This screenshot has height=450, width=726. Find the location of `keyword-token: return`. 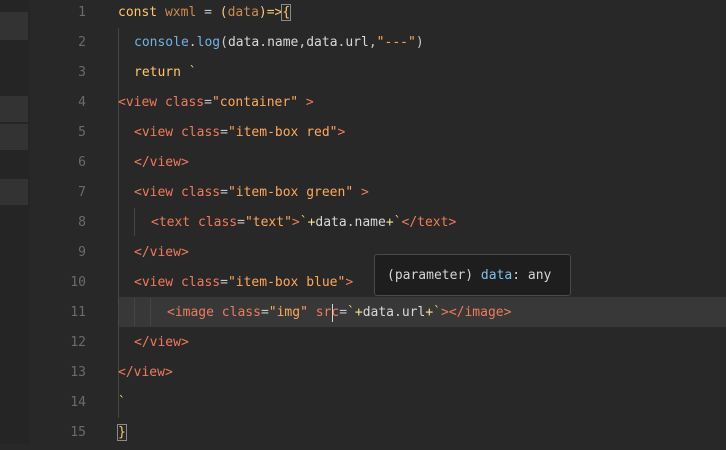

keyword-token: return is located at coordinates (157, 72).